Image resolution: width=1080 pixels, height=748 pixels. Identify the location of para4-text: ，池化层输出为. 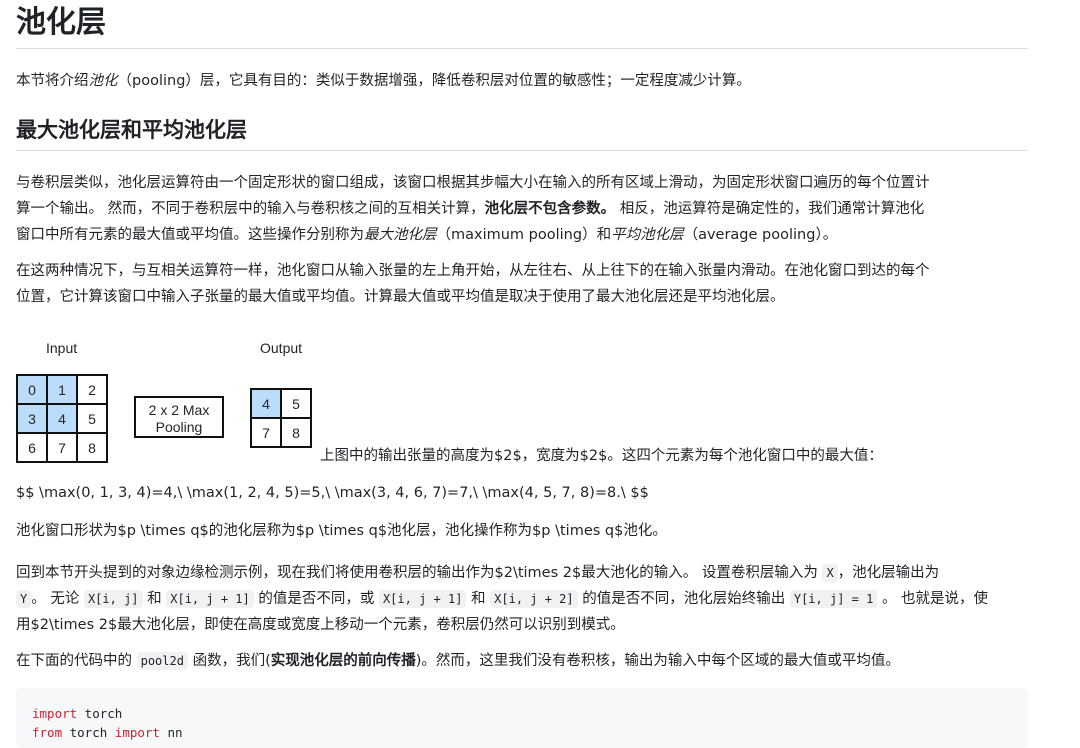
(888, 573).